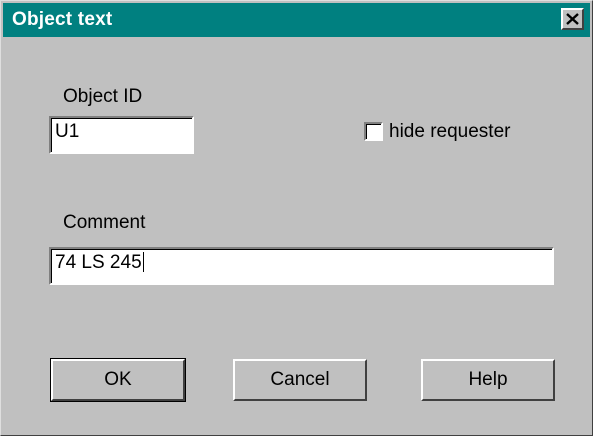  Describe the element at coordinates (301, 266) in the screenshot. I see `comment-field: 74 LS 245` at that location.